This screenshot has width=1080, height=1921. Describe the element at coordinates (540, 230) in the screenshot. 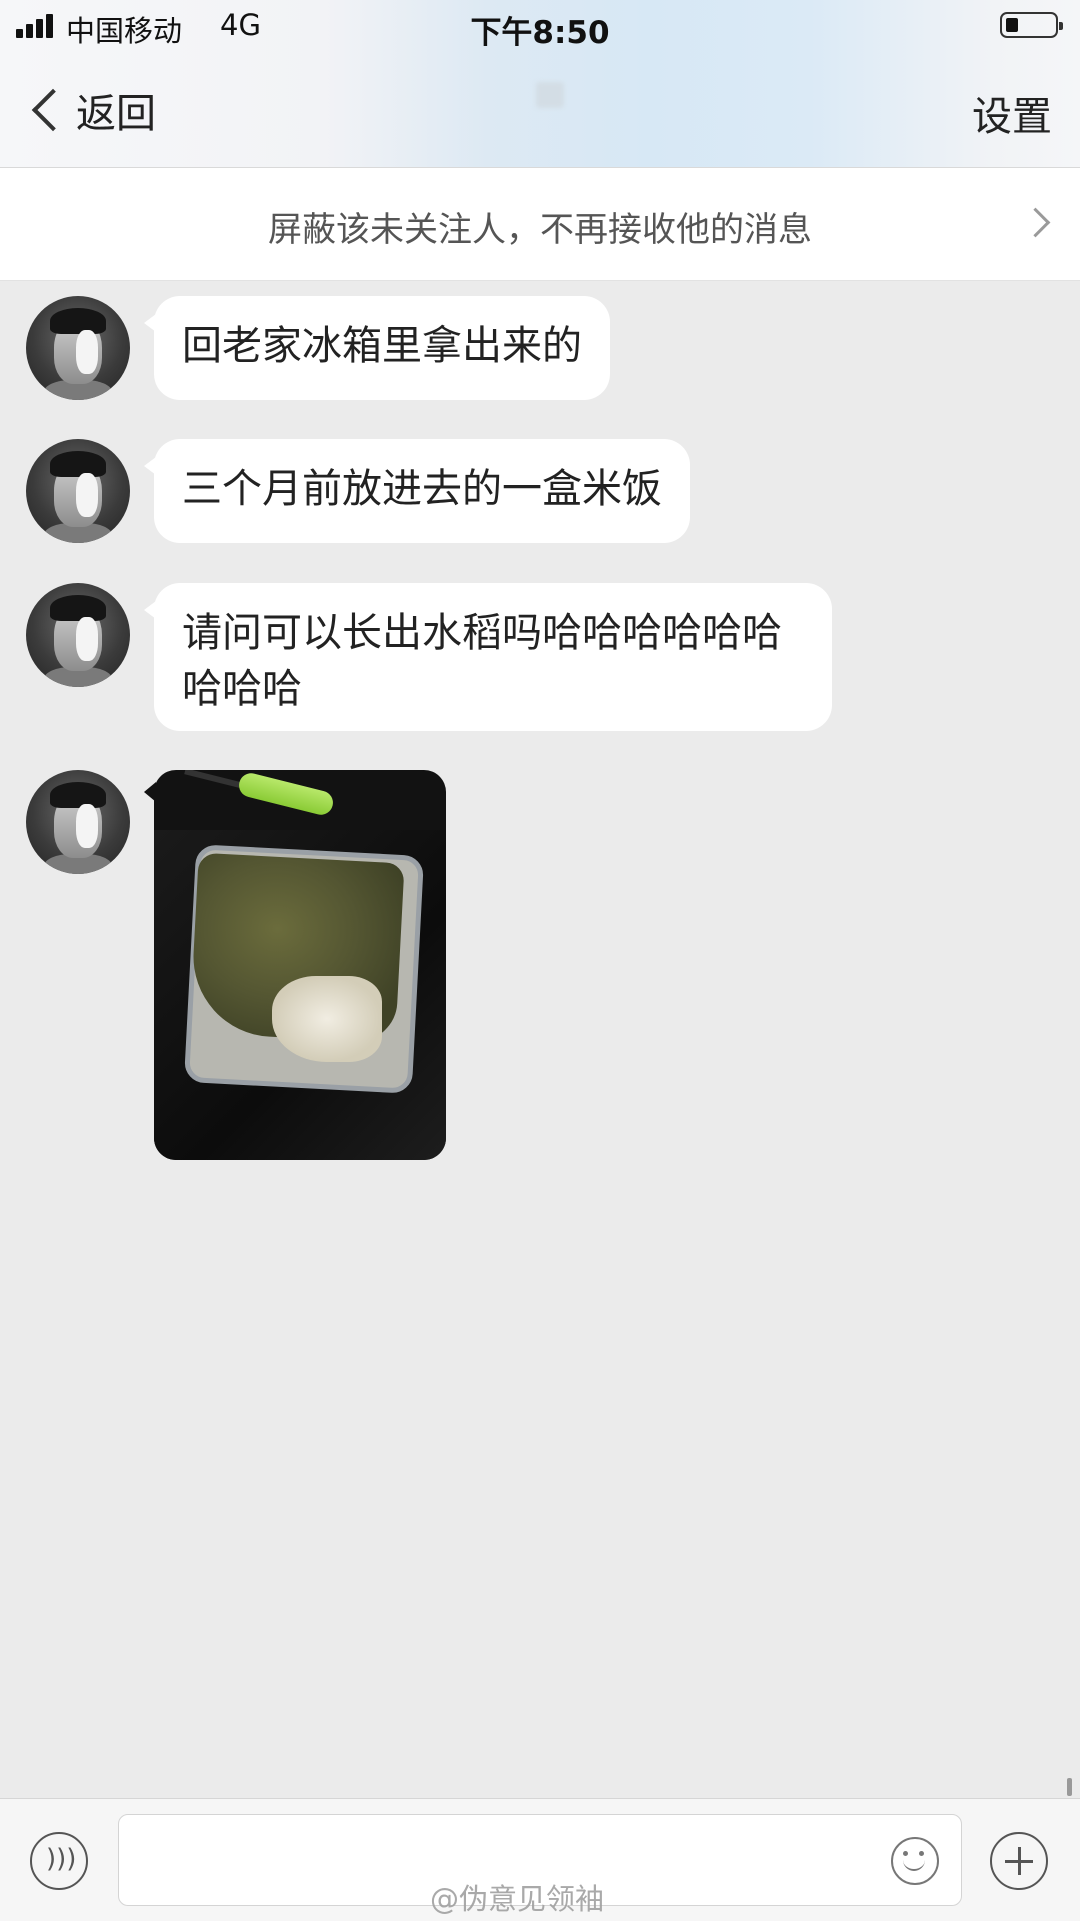

I see `block-banner-text: 屏蔽该未关注人，不再接收他的消息` at that location.